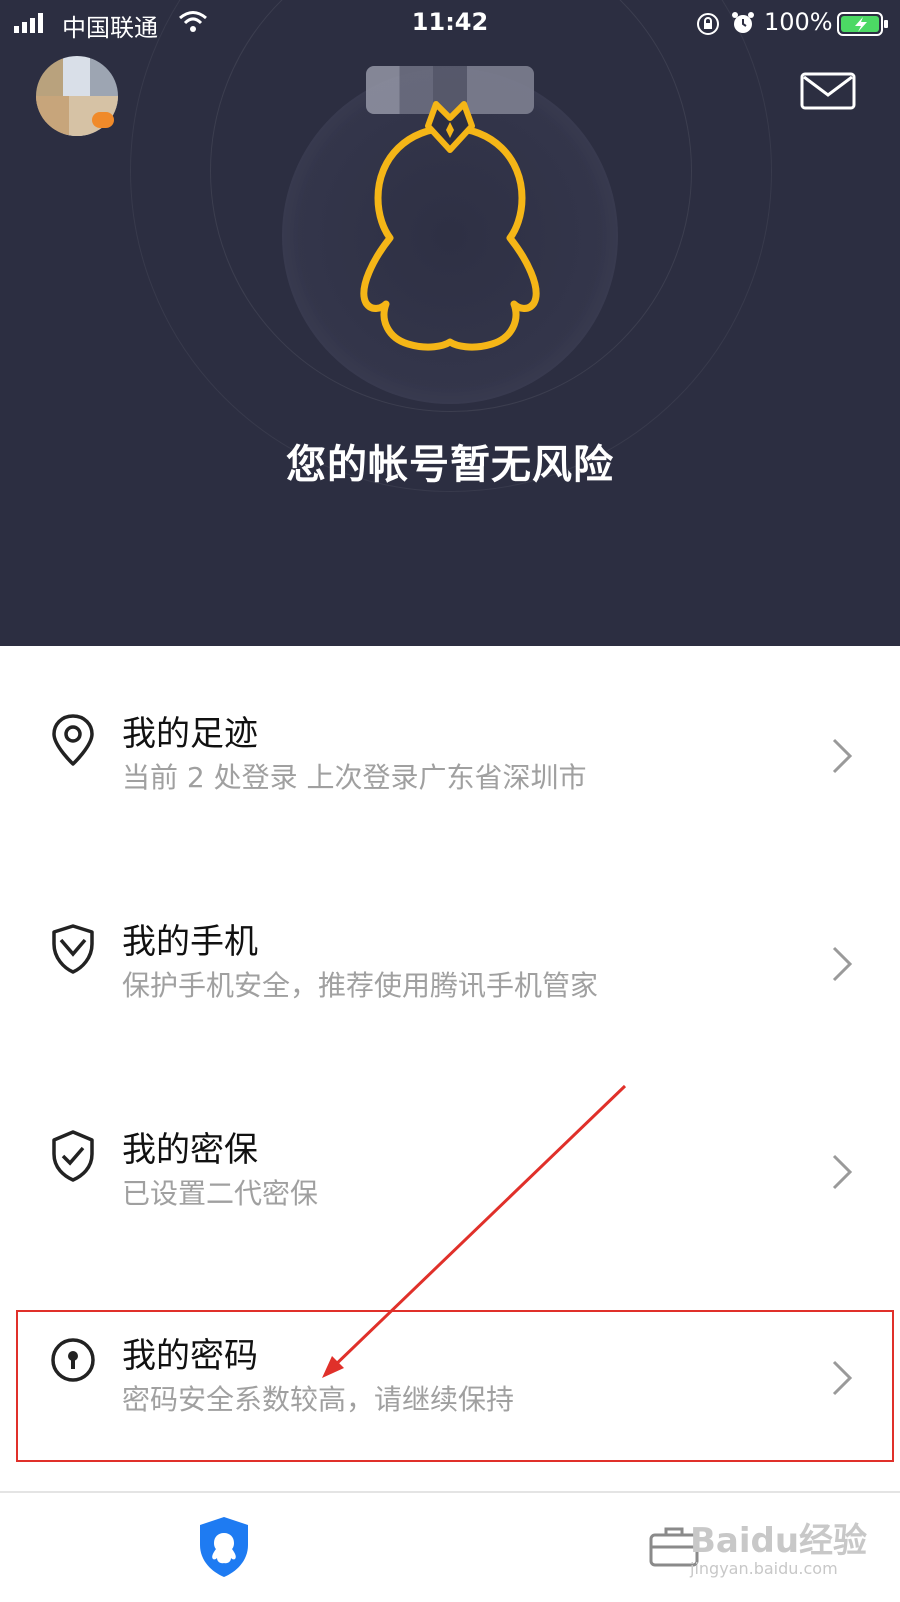 The height and width of the screenshot is (1602, 900). What do you see at coordinates (450, 1546) in the screenshot?
I see `bottom-tab-bar: Baidu经验 jingyan.baidu.com` at bounding box center [450, 1546].